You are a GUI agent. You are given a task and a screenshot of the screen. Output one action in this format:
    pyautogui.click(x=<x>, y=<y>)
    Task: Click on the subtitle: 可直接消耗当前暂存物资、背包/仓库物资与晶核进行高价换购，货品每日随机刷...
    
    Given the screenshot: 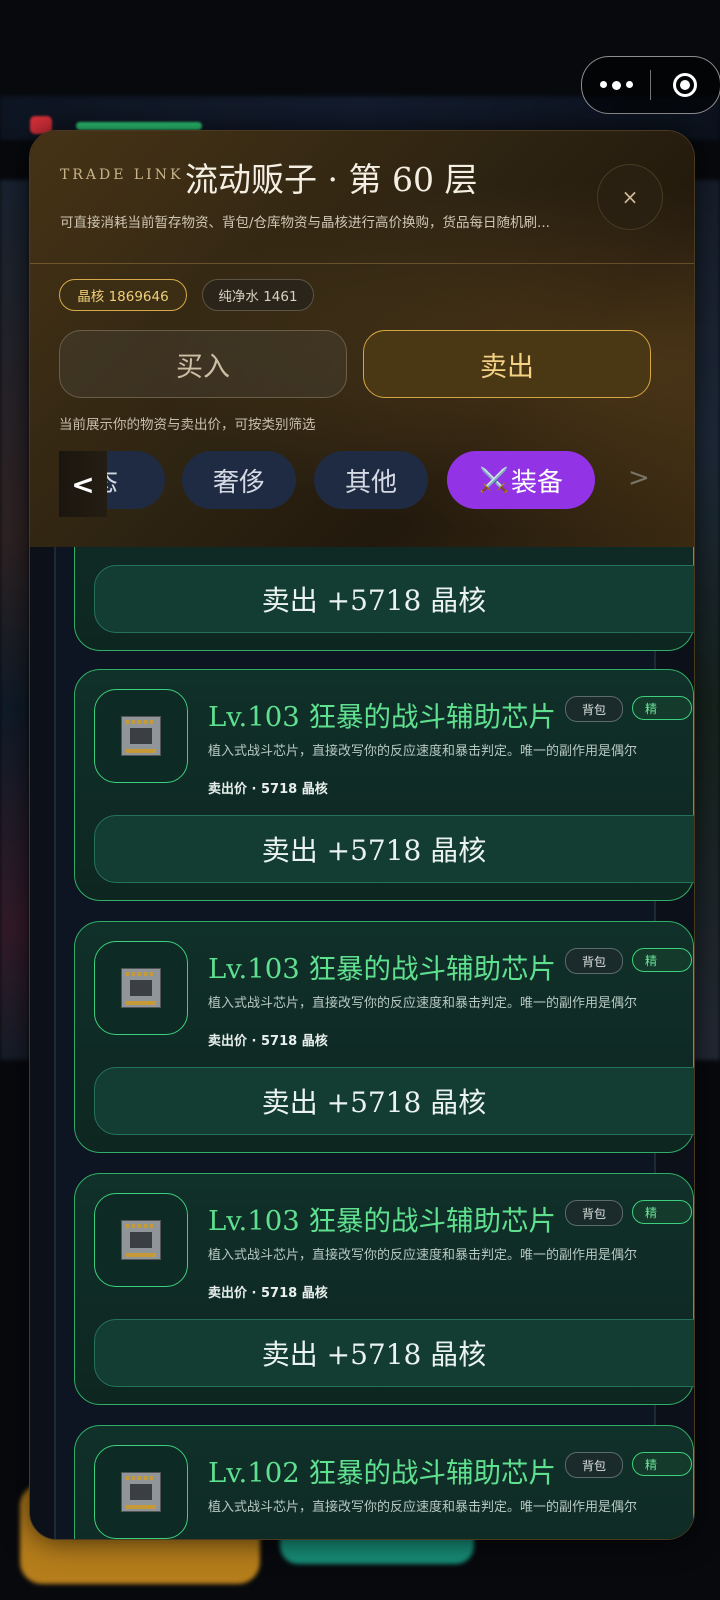 What is the action you would take?
    pyautogui.click(x=305, y=223)
    